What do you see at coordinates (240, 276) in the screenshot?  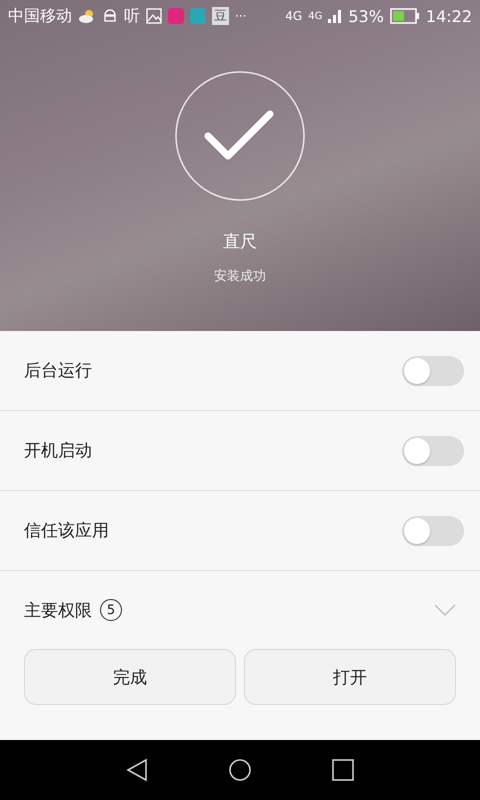 I see `install-status: 安装成功` at bounding box center [240, 276].